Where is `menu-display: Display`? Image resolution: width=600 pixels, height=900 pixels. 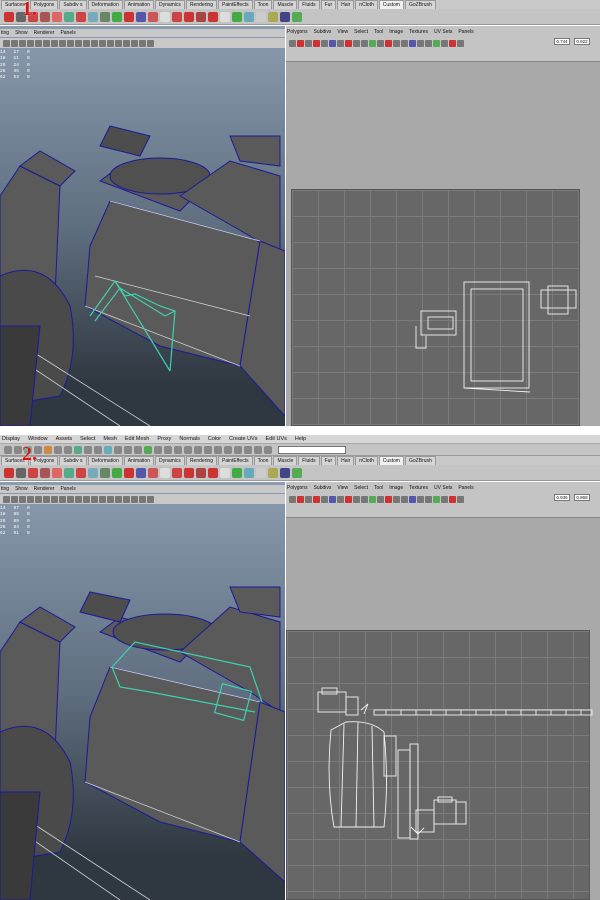
menu-display: Display is located at coordinates (11, 439).